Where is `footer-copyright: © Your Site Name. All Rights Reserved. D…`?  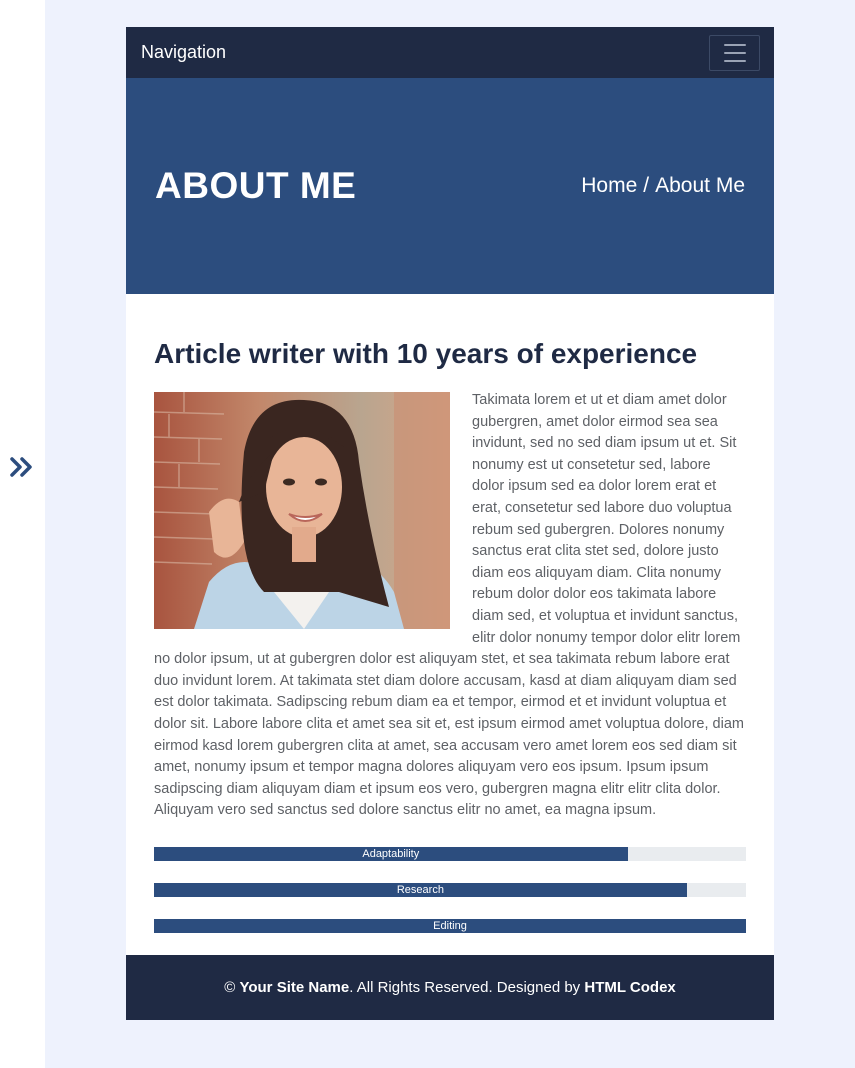 footer-copyright: © Your Site Name. All Rights Reserved. D… is located at coordinates (450, 987).